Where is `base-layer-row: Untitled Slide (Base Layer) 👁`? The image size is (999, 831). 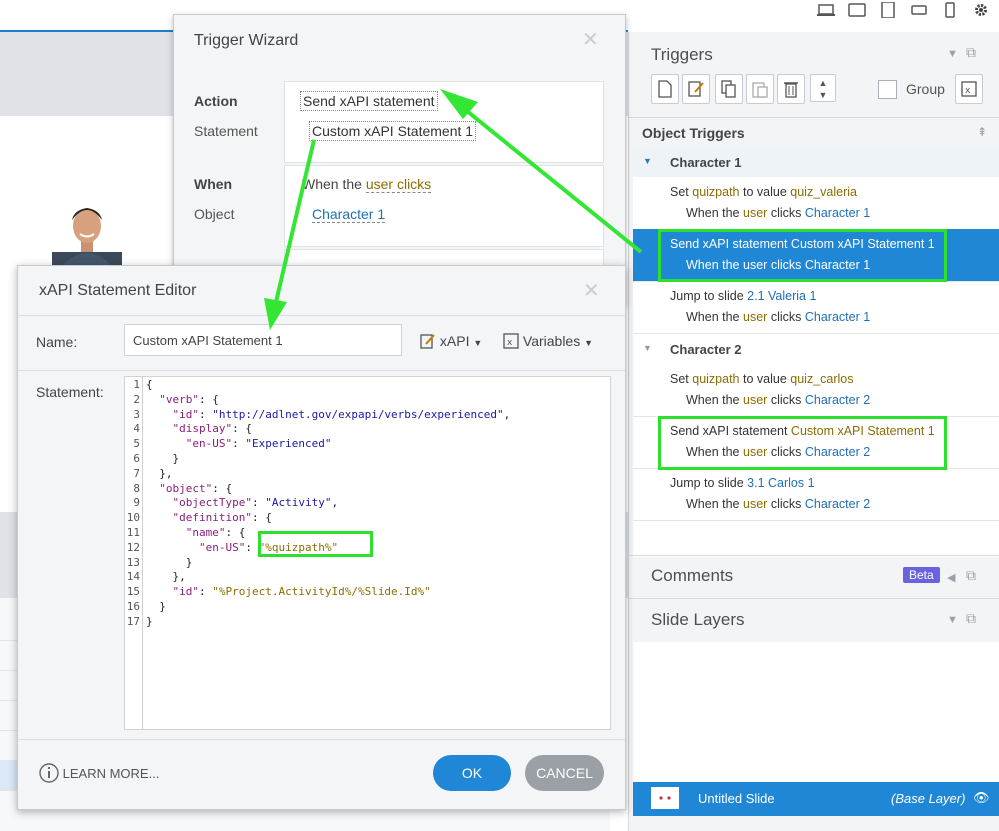
base-layer-row: Untitled Slide (Base Layer) 👁 is located at coordinates (816, 799).